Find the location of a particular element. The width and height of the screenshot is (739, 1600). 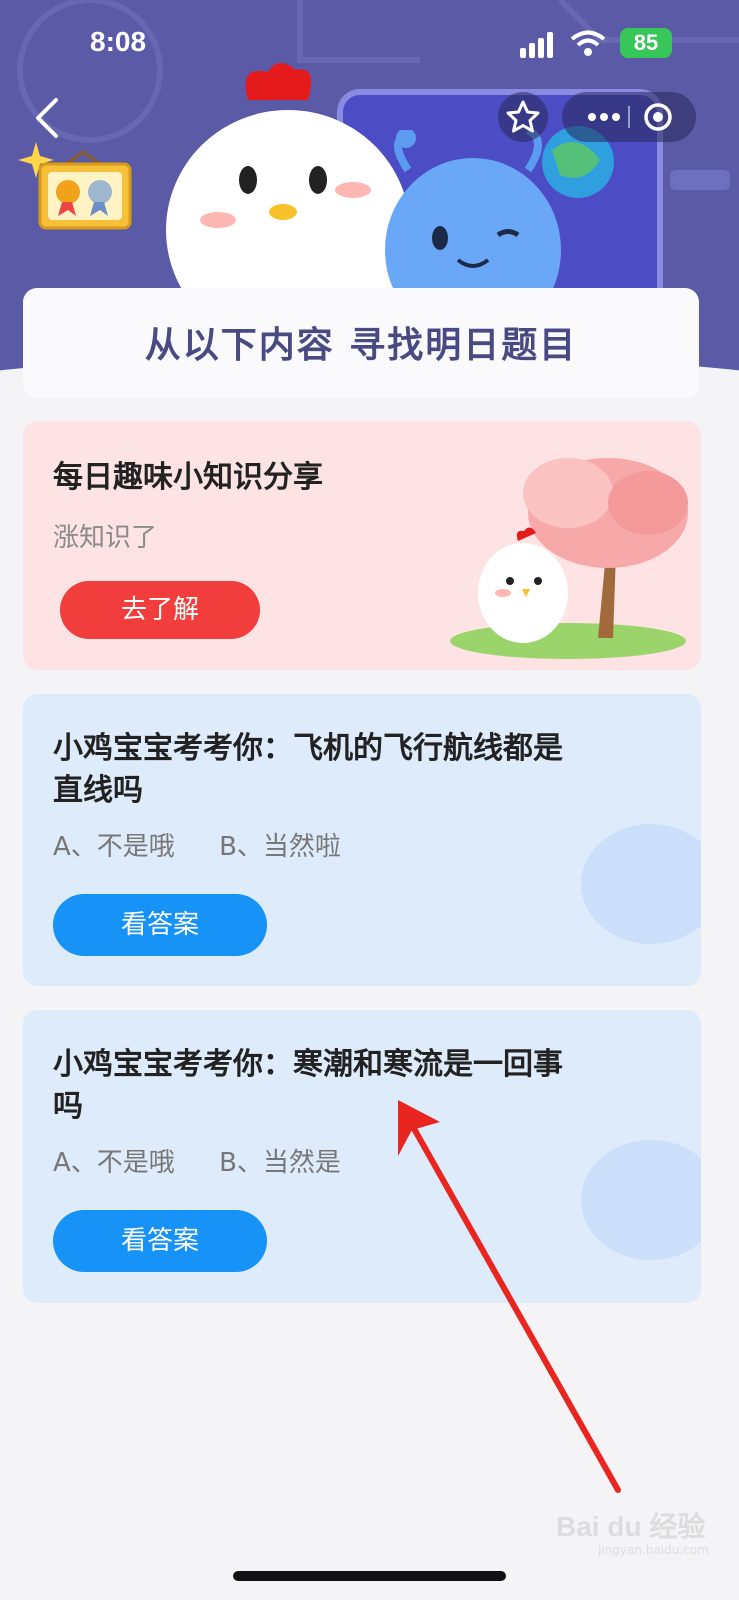

close-target-icon is located at coordinates (662, 117).